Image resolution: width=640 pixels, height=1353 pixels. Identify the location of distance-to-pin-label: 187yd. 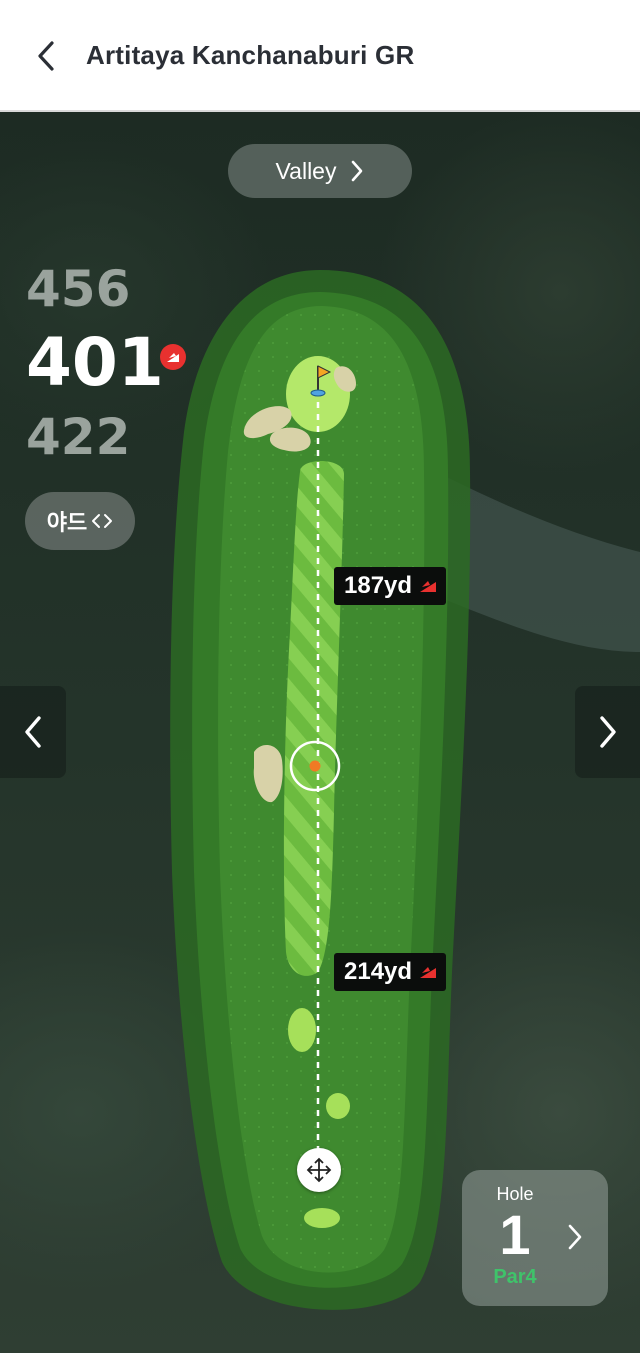
(390, 586).